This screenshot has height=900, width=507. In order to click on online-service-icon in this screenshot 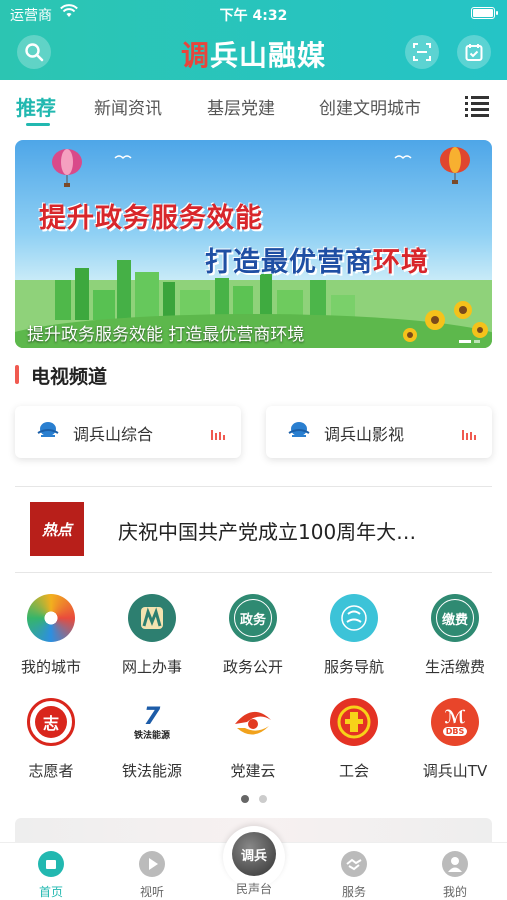, I will do `click(152, 618)`.